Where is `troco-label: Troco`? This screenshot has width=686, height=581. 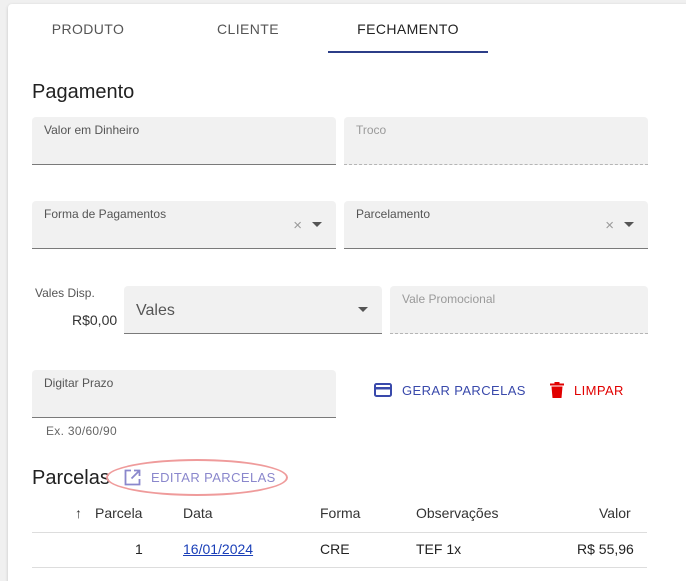 troco-label: Troco is located at coordinates (371, 130).